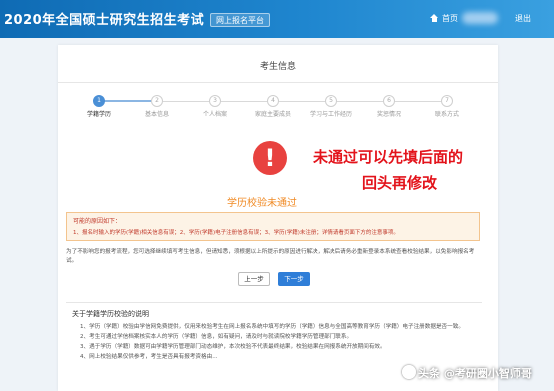 The height and width of the screenshot is (391, 554). What do you see at coordinates (240, 20) in the screenshot?
I see `platform-badge: 网上报名平台` at bounding box center [240, 20].